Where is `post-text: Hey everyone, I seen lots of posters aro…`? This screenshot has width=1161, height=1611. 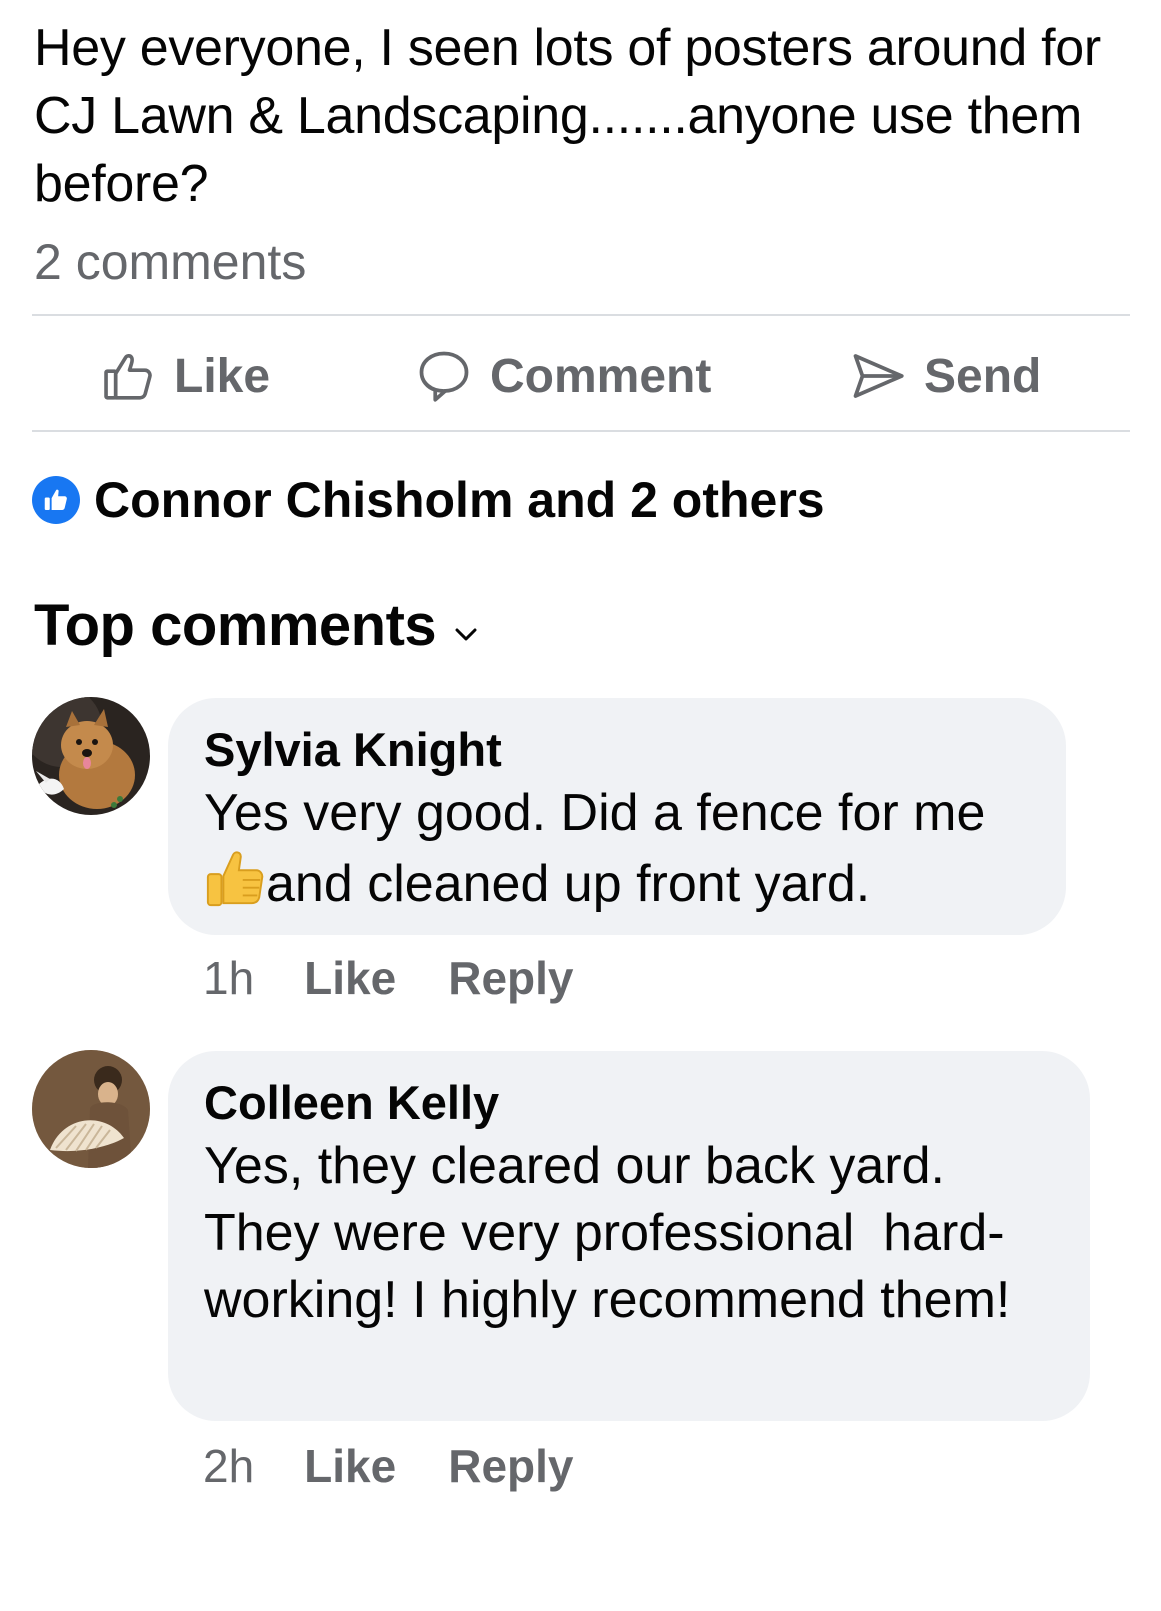 post-text: Hey everyone, I seen lots of posters aro… is located at coordinates (567, 116).